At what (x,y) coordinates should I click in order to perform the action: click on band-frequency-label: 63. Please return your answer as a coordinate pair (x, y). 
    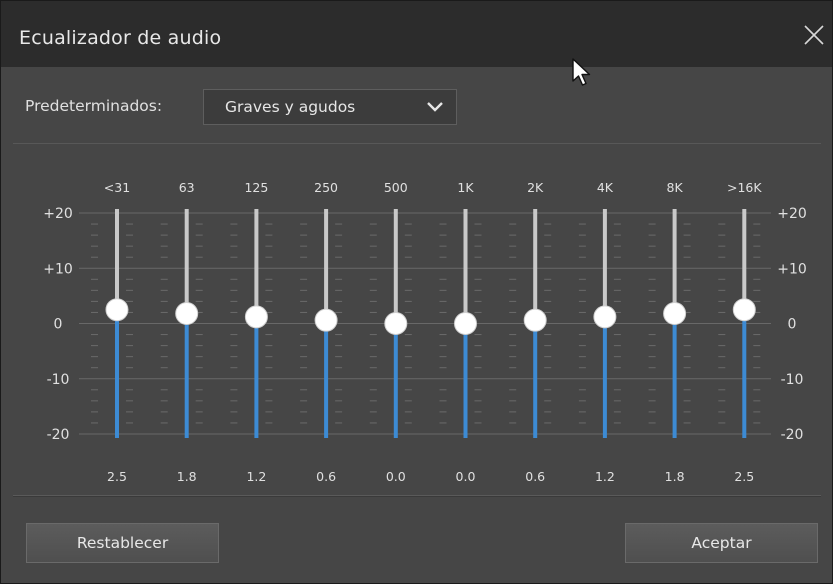
    Looking at the image, I should click on (187, 187).